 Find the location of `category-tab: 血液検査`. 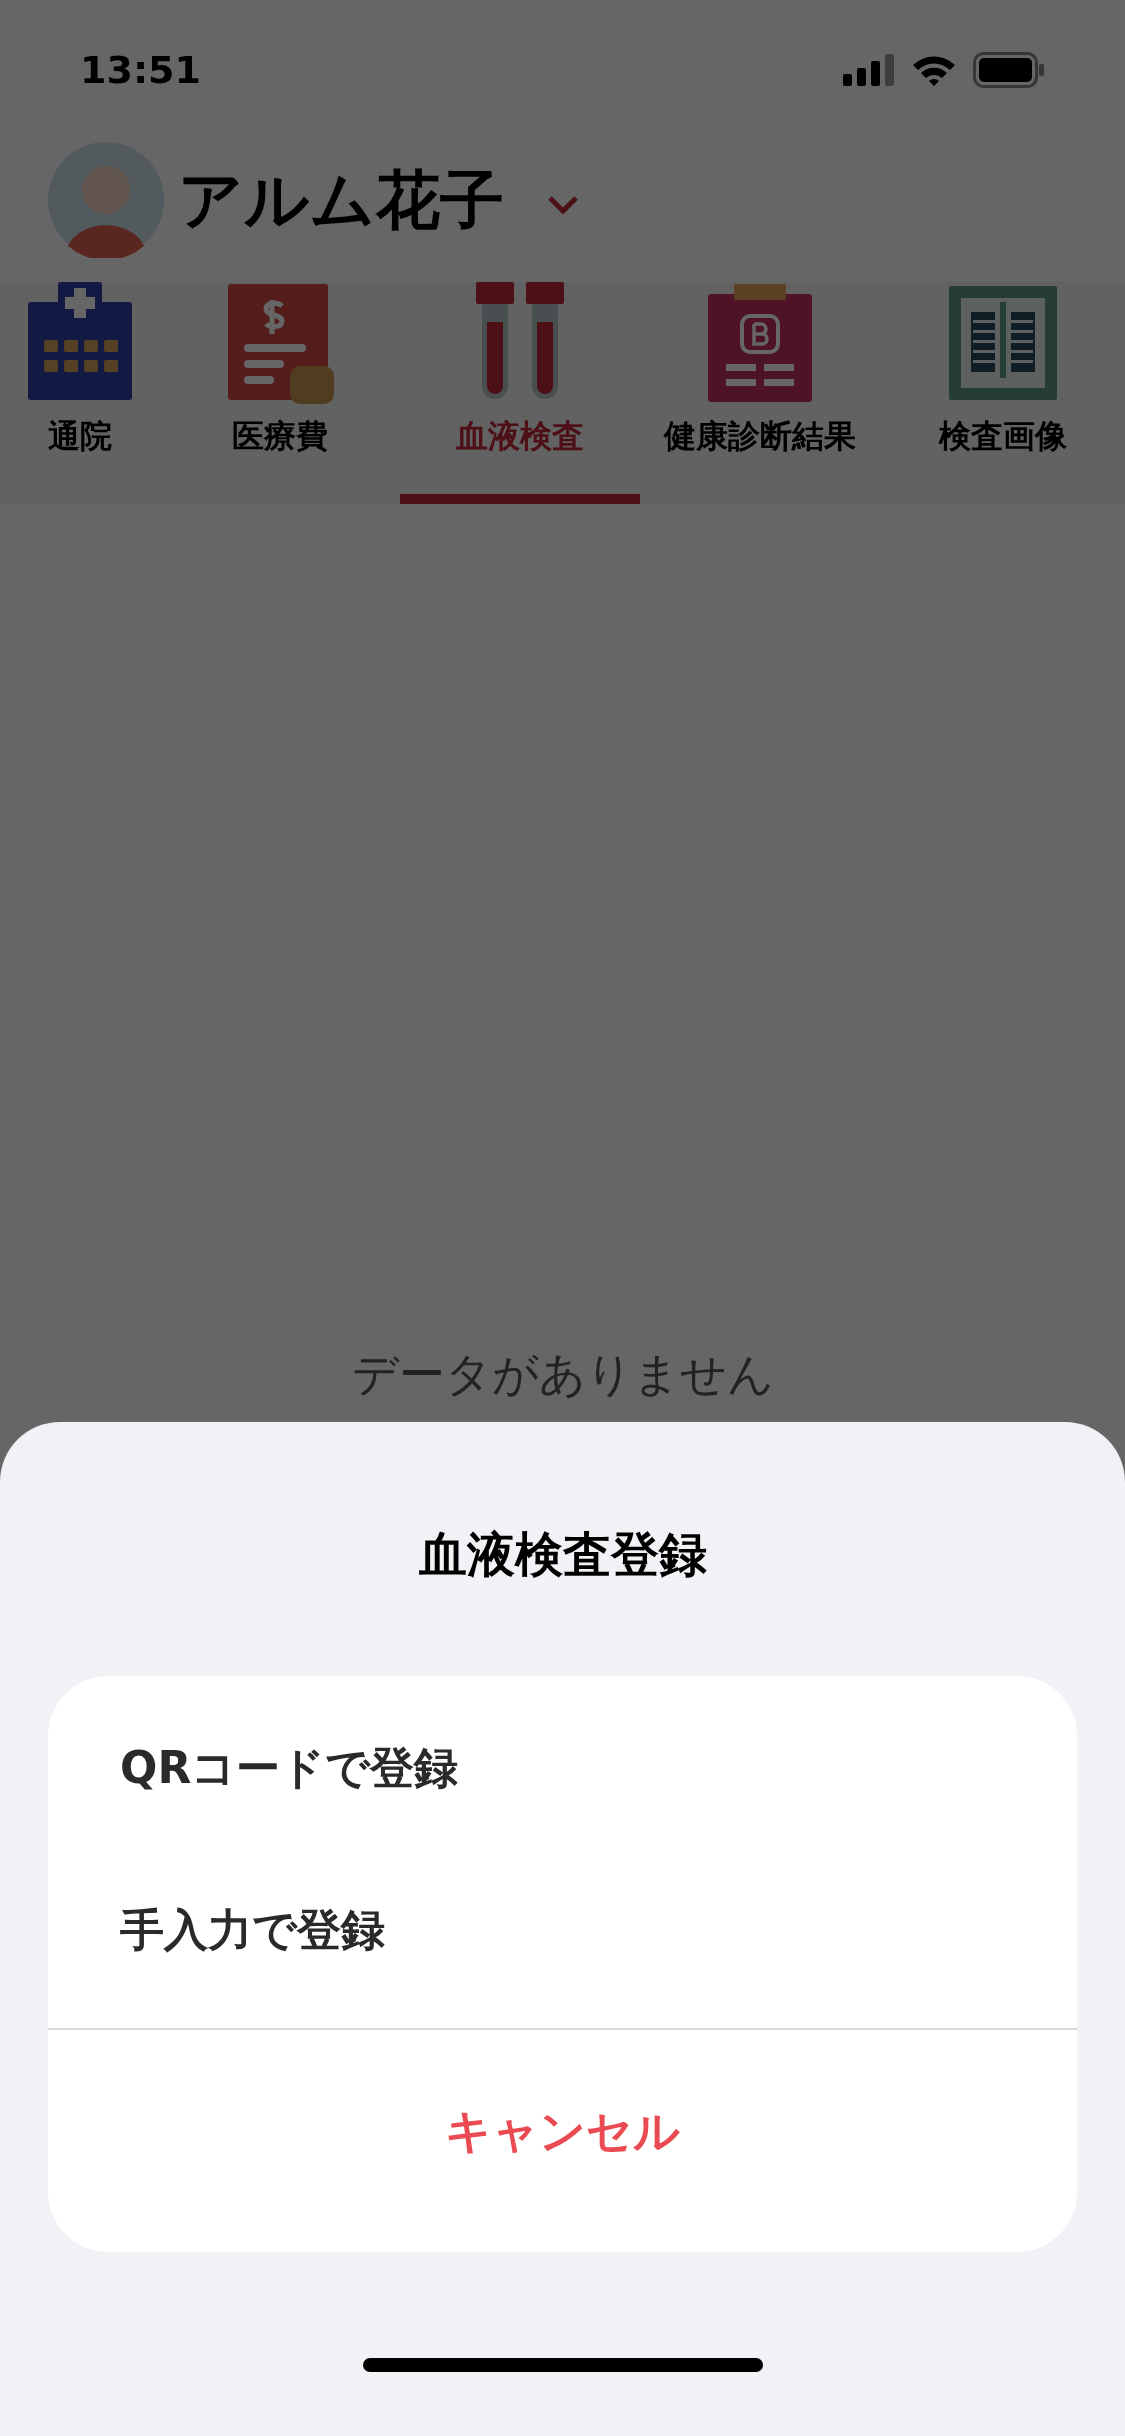

category-tab: 血液検査 is located at coordinates (520, 393).